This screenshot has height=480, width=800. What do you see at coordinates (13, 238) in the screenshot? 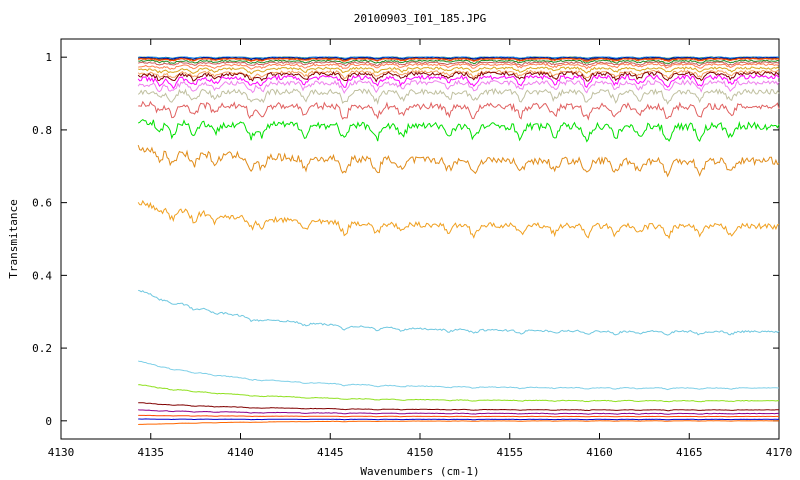
I see `y-axis-label: Transmitance` at bounding box center [13, 238].